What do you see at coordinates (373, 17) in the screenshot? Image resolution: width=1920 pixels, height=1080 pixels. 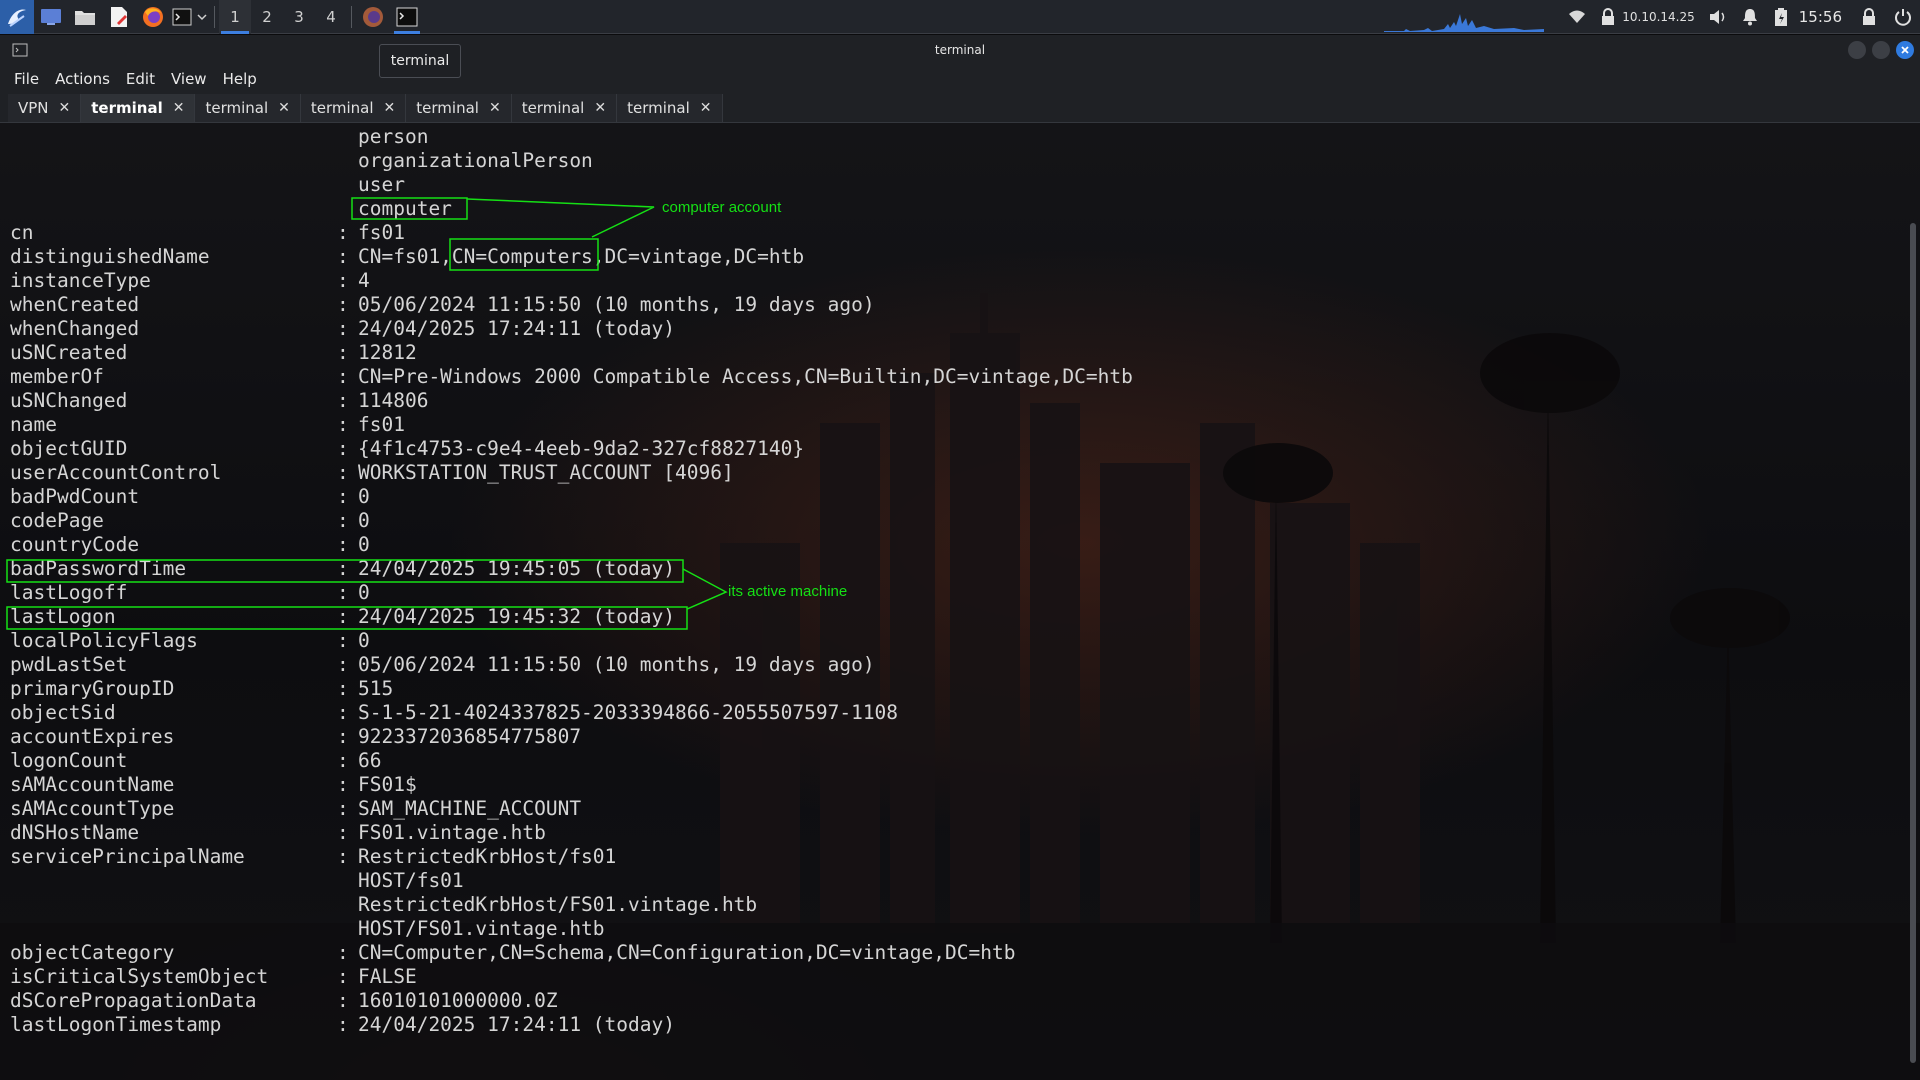 I see `firefox-task-icon` at bounding box center [373, 17].